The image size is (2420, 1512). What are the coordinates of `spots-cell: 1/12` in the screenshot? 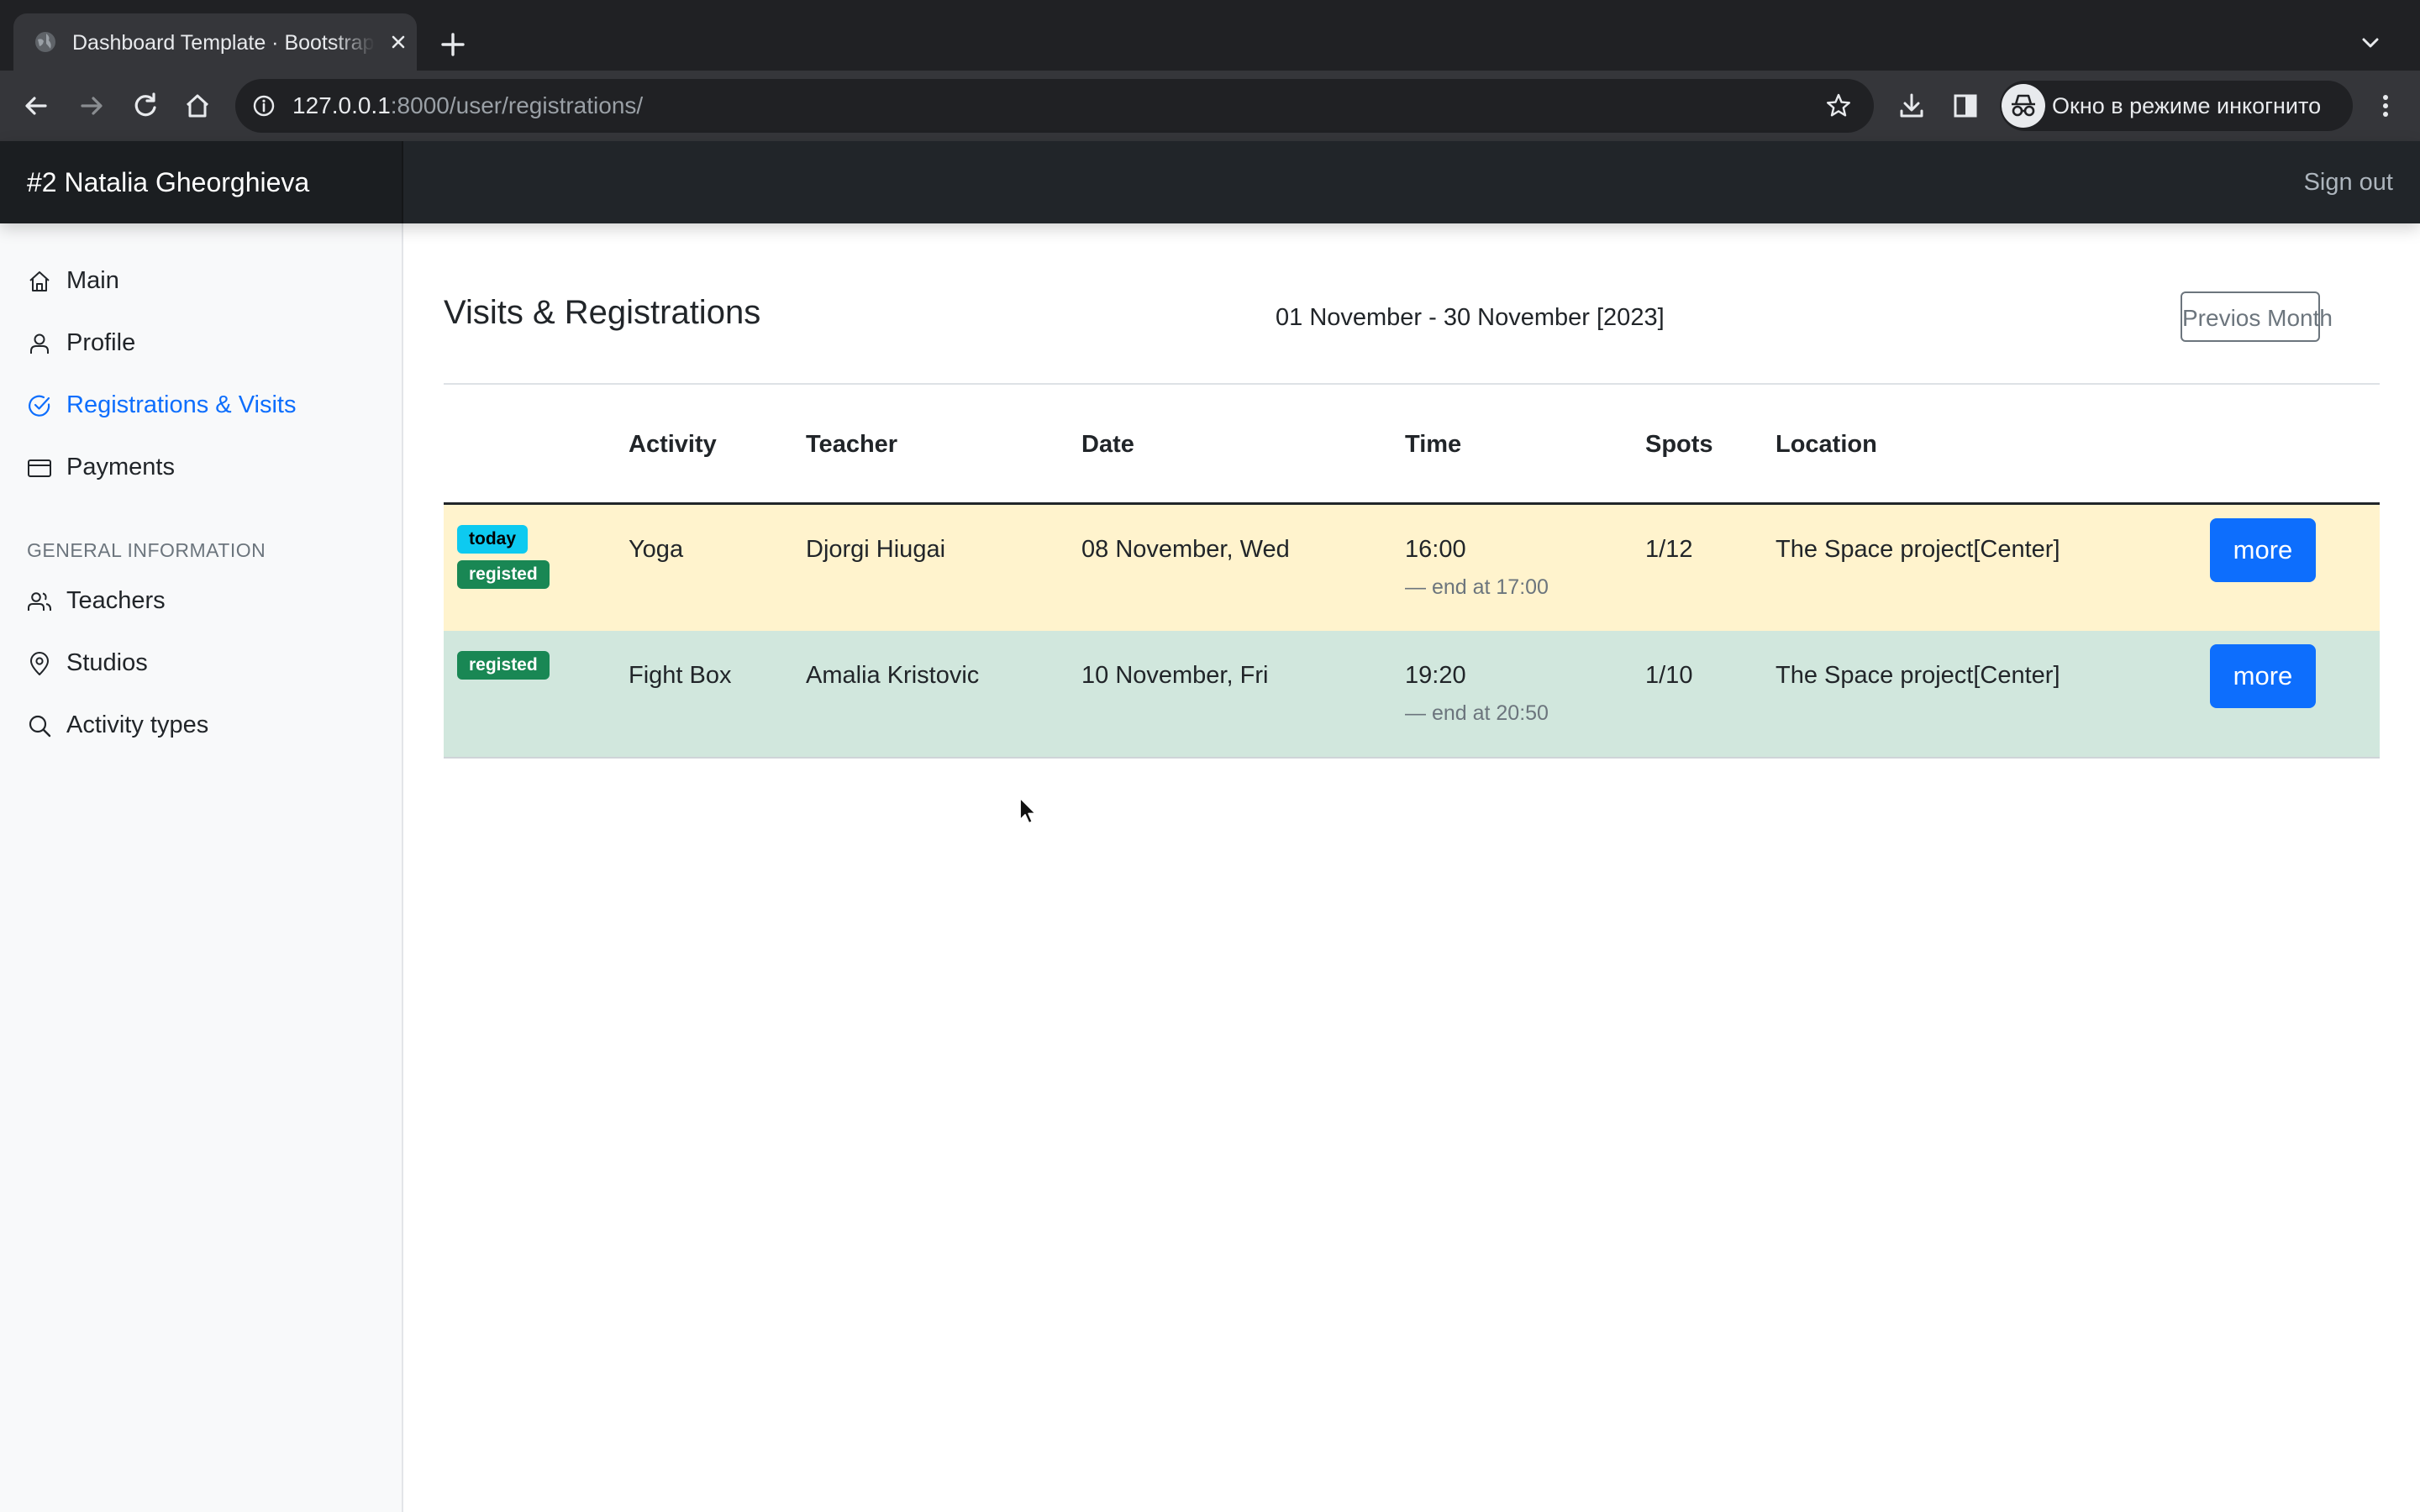 It's located at (1669, 549).